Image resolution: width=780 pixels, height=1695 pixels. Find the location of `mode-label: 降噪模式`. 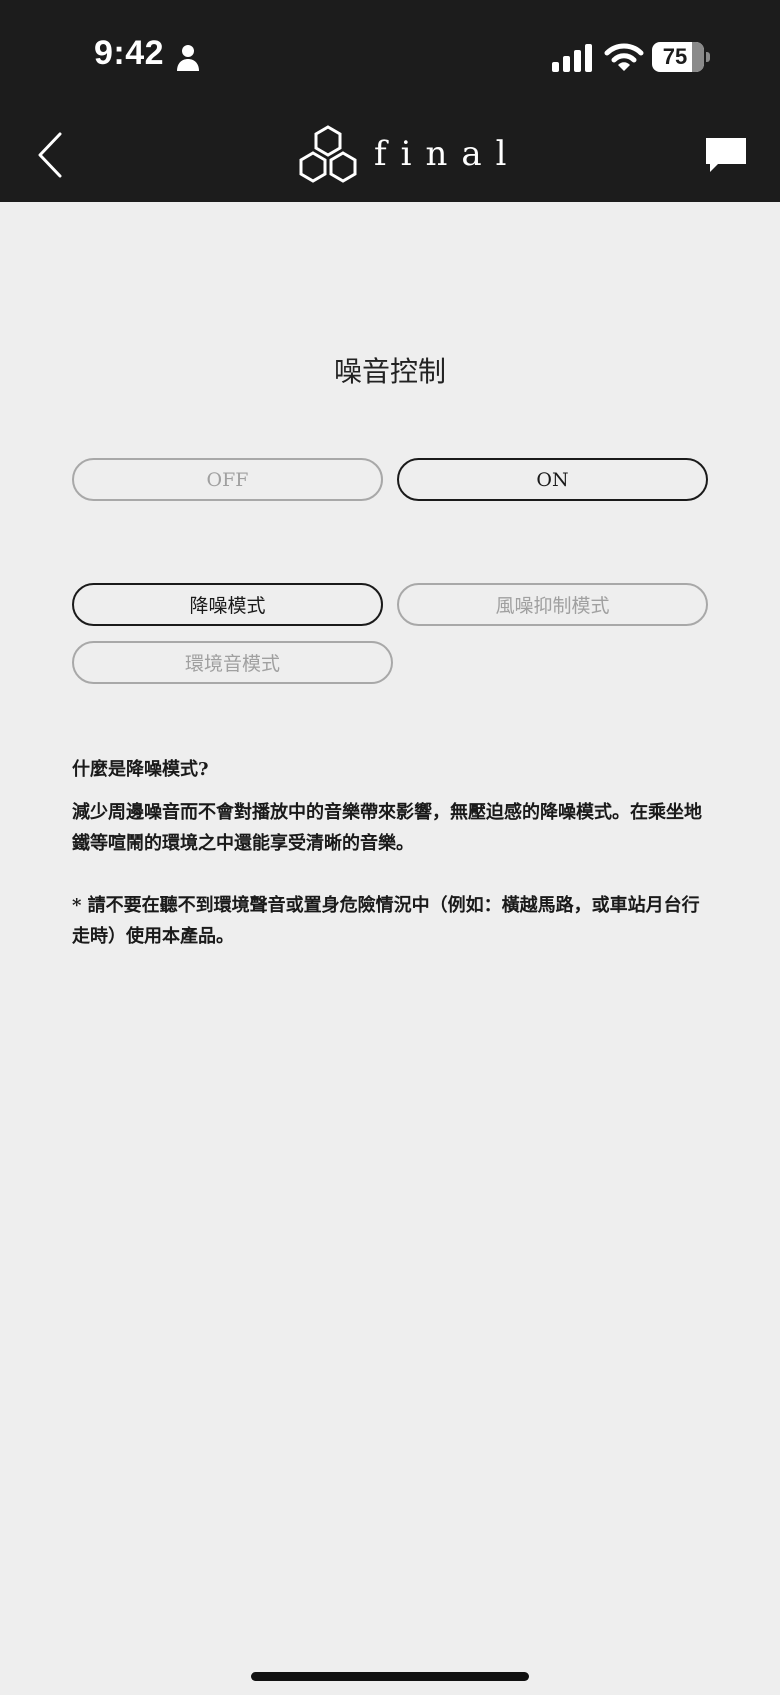

mode-label: 降噪模式 is located at coordinates (227, 606).